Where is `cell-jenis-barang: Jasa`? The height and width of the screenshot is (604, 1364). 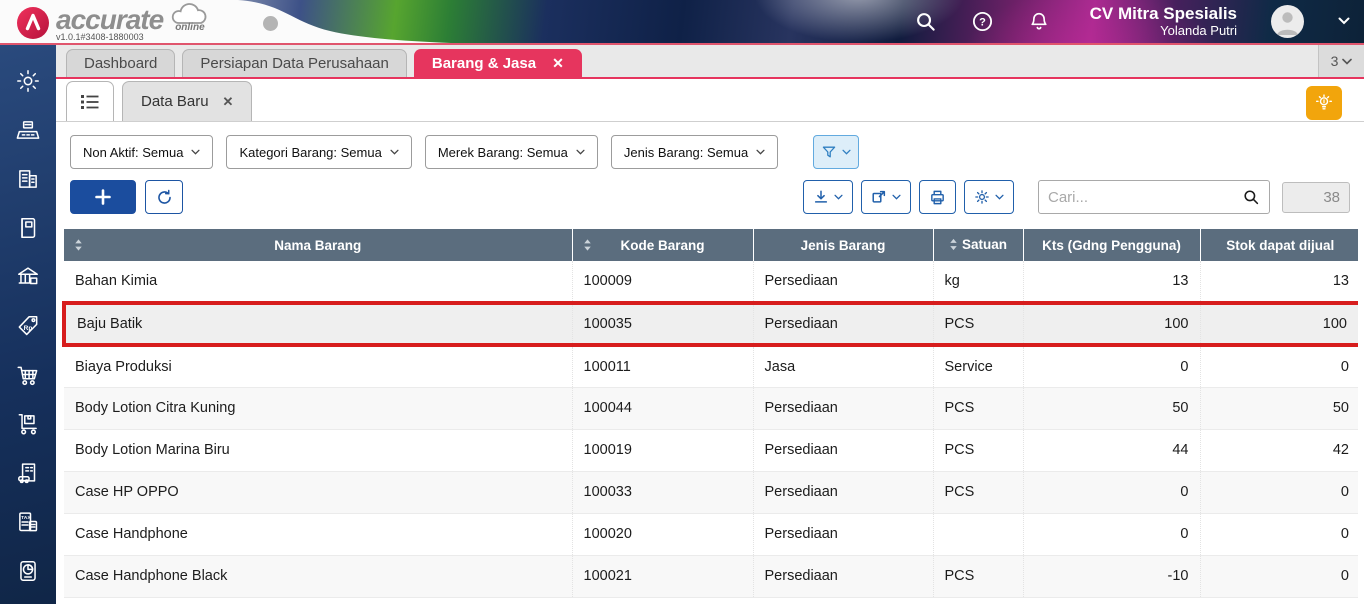 cell-jenis-barang: Jasa is located at coordinates (843, 366).